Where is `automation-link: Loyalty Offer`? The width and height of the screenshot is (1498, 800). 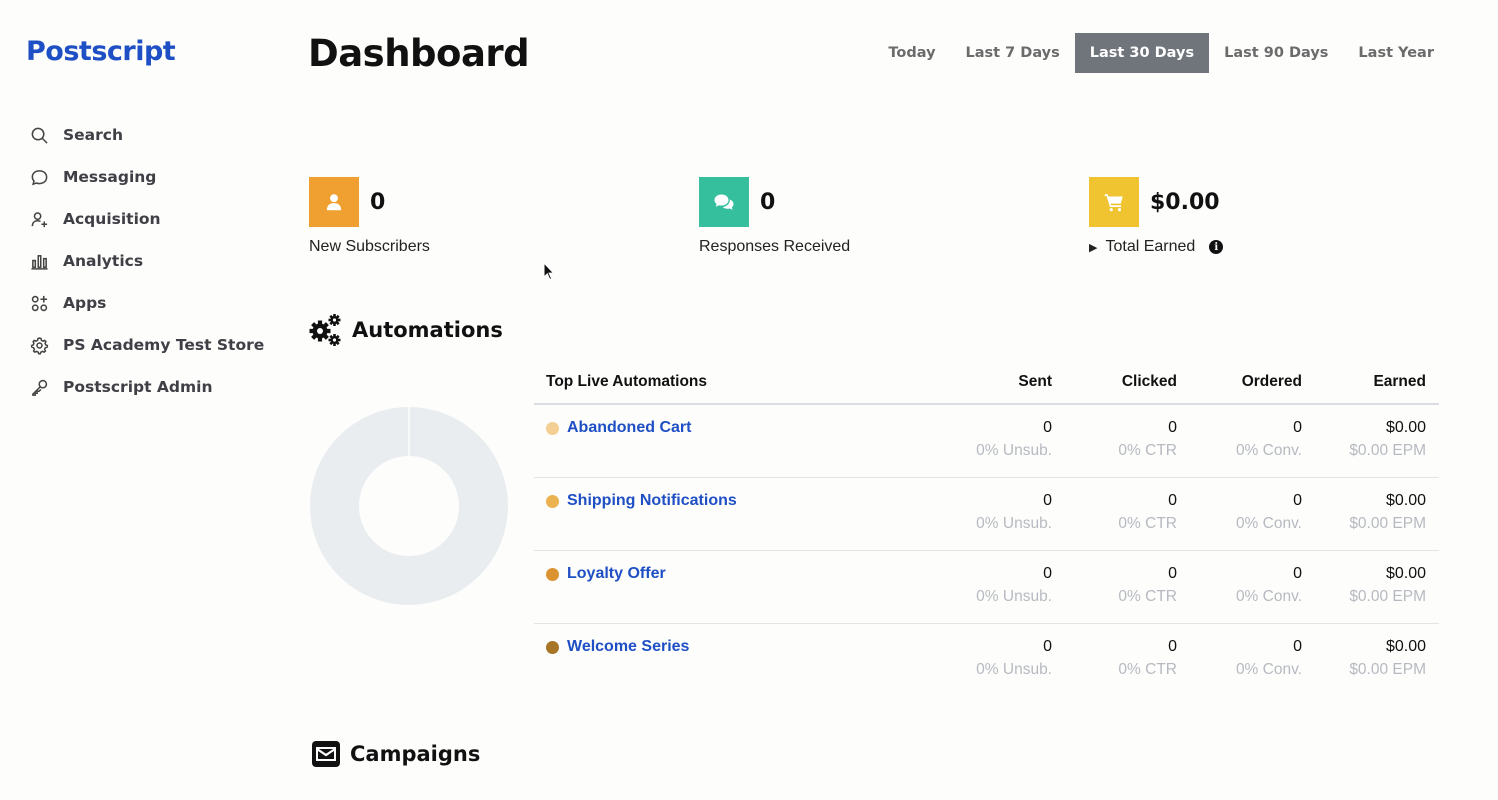
automation-link: Loyalty Offer is located at coordinates (616, 574).